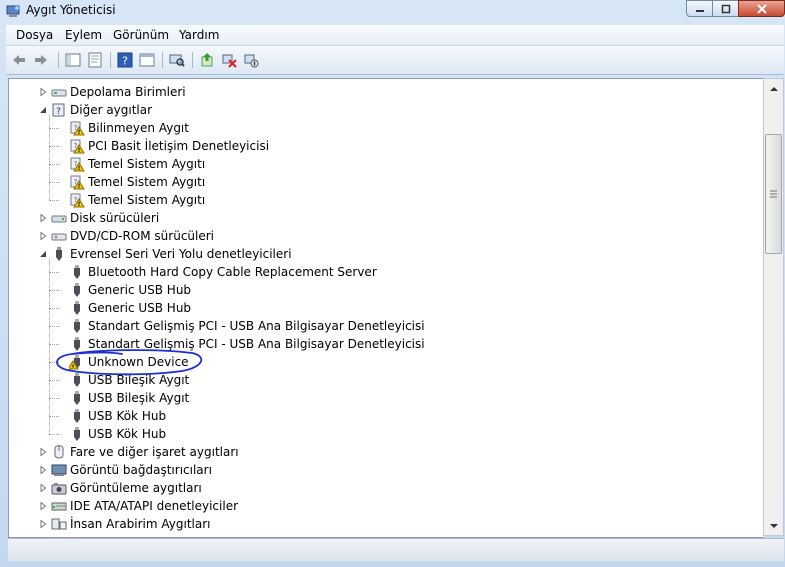  I want to click on update-driver-button, so click(207, 60).